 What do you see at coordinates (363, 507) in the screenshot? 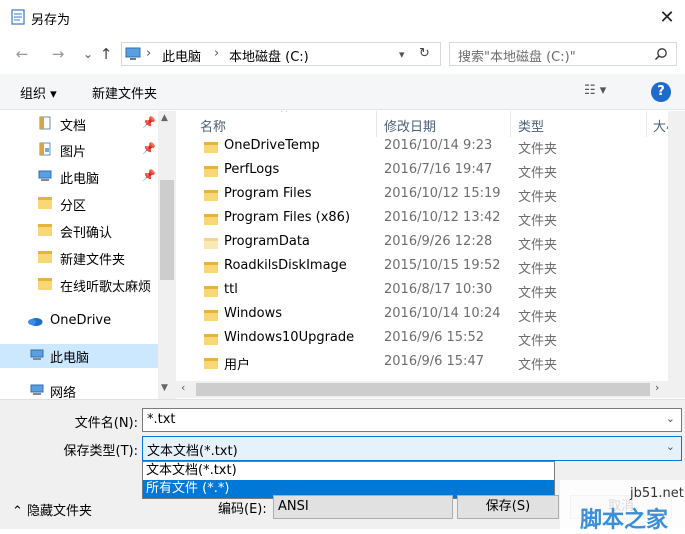
I see `encoding-select: ANSI` at bounding box center [363, 507].